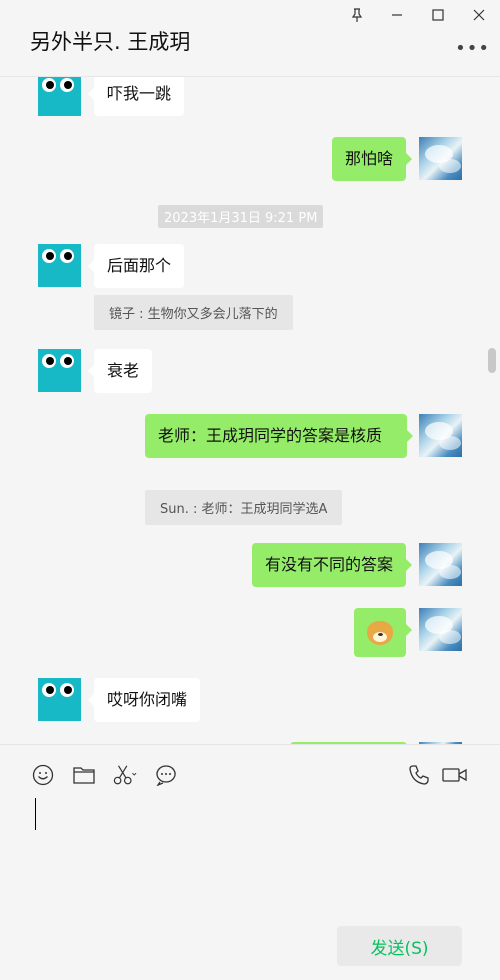 The width and height of the screenshot is (500, 980). What do you see at coordinates (136, 96) in the screenshot?
I see `message-bubble-received: 吓我一跳` at bounding box center [136, 96].